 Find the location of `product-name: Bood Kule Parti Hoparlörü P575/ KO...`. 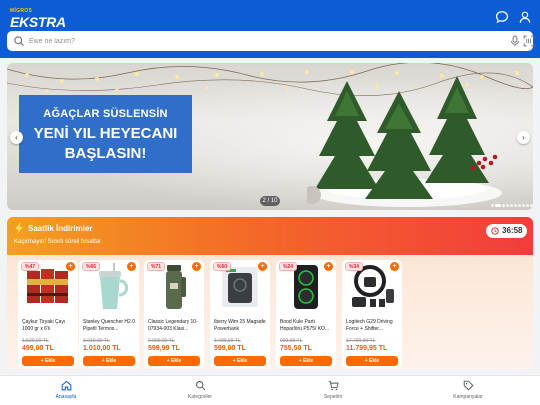

product-name: Bood Kule Parti Hoparlörü P575/ KO... is located at coordinates (307, 326).